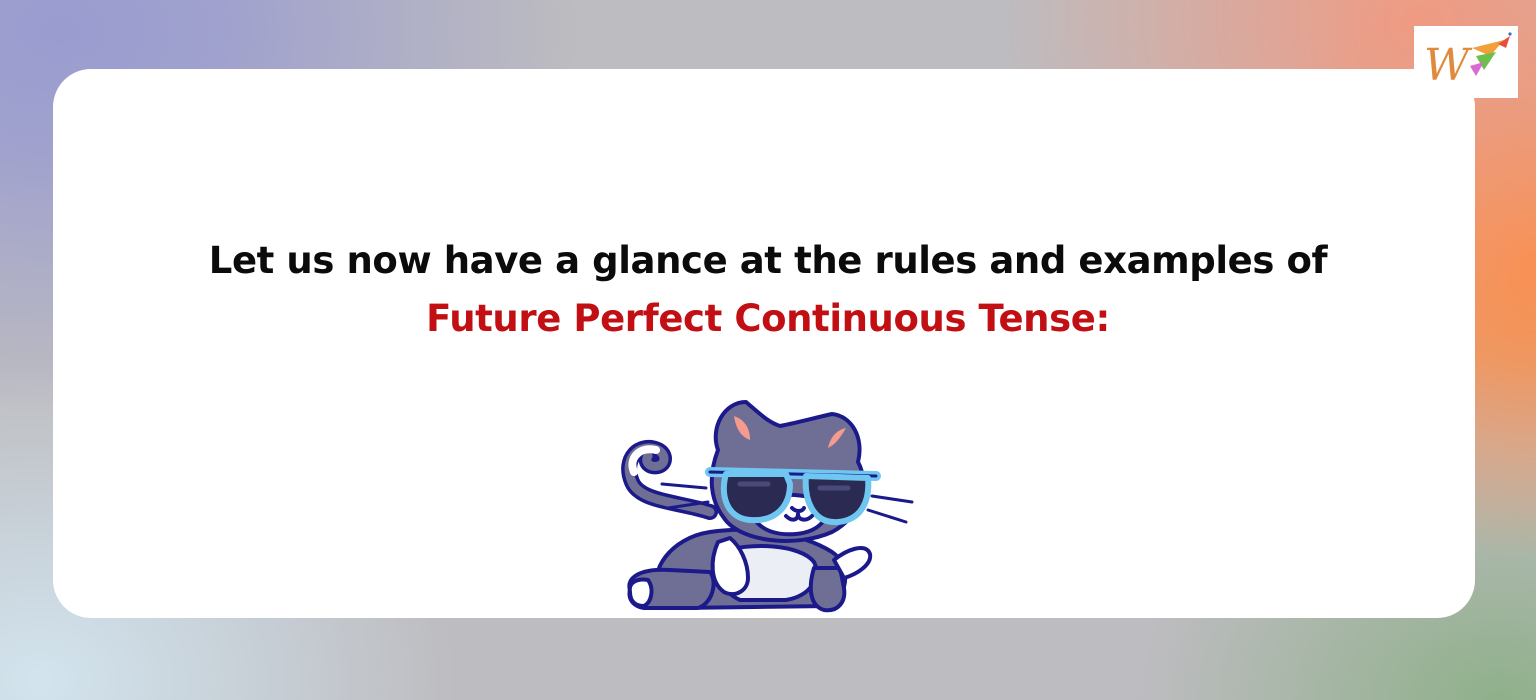 The image size is (1536, 700). I want to click on logo-letter: W, so click(1448, 65).